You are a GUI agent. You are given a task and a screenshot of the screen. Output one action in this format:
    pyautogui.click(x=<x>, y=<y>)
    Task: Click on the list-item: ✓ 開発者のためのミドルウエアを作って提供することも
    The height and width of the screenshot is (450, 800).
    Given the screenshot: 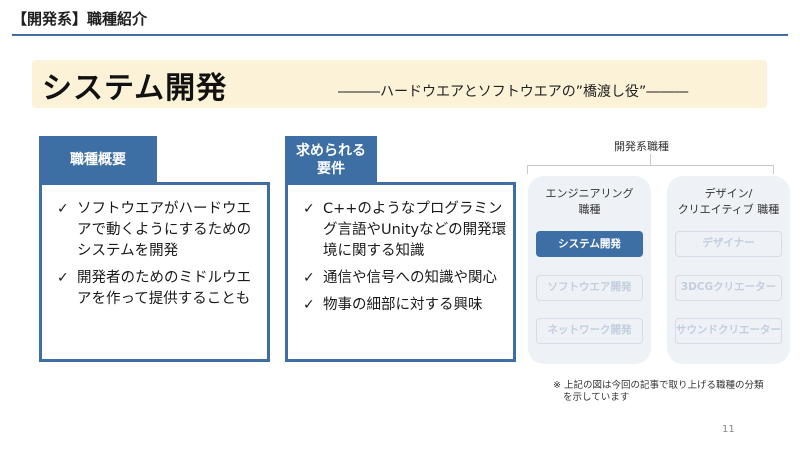 What is the action you would take?
    pyautogui.click(x=159, y=289)
    